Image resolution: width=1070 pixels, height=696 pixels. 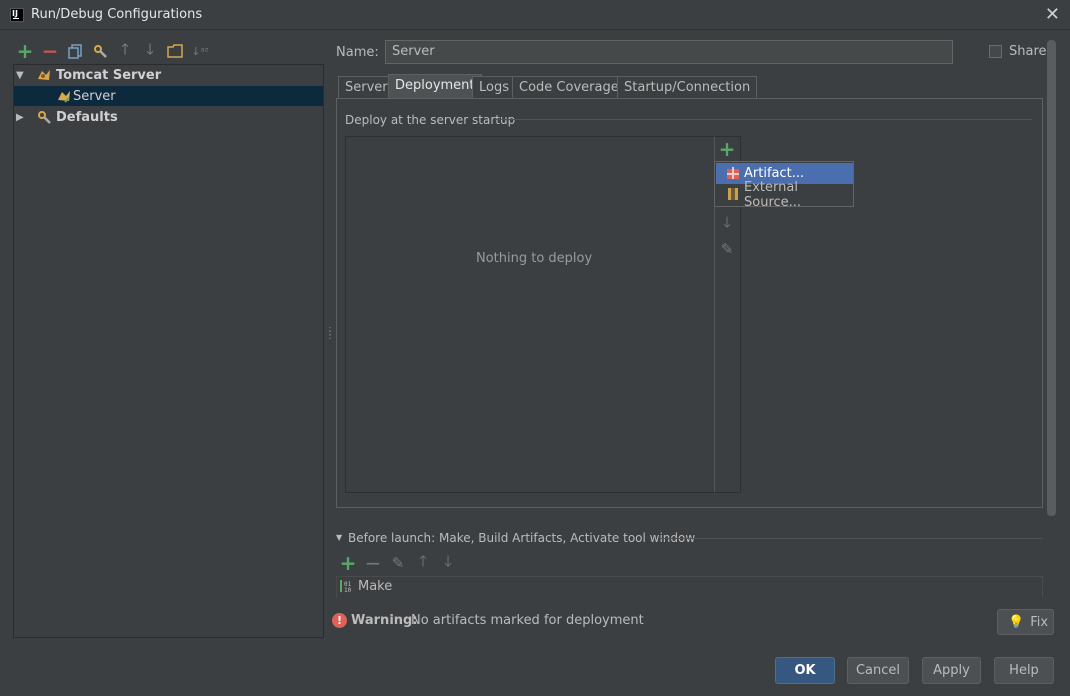 What do you see at coordinates (75, 51) in the screenshot?
I see `copy-icon` at bounding box center [75, 51].